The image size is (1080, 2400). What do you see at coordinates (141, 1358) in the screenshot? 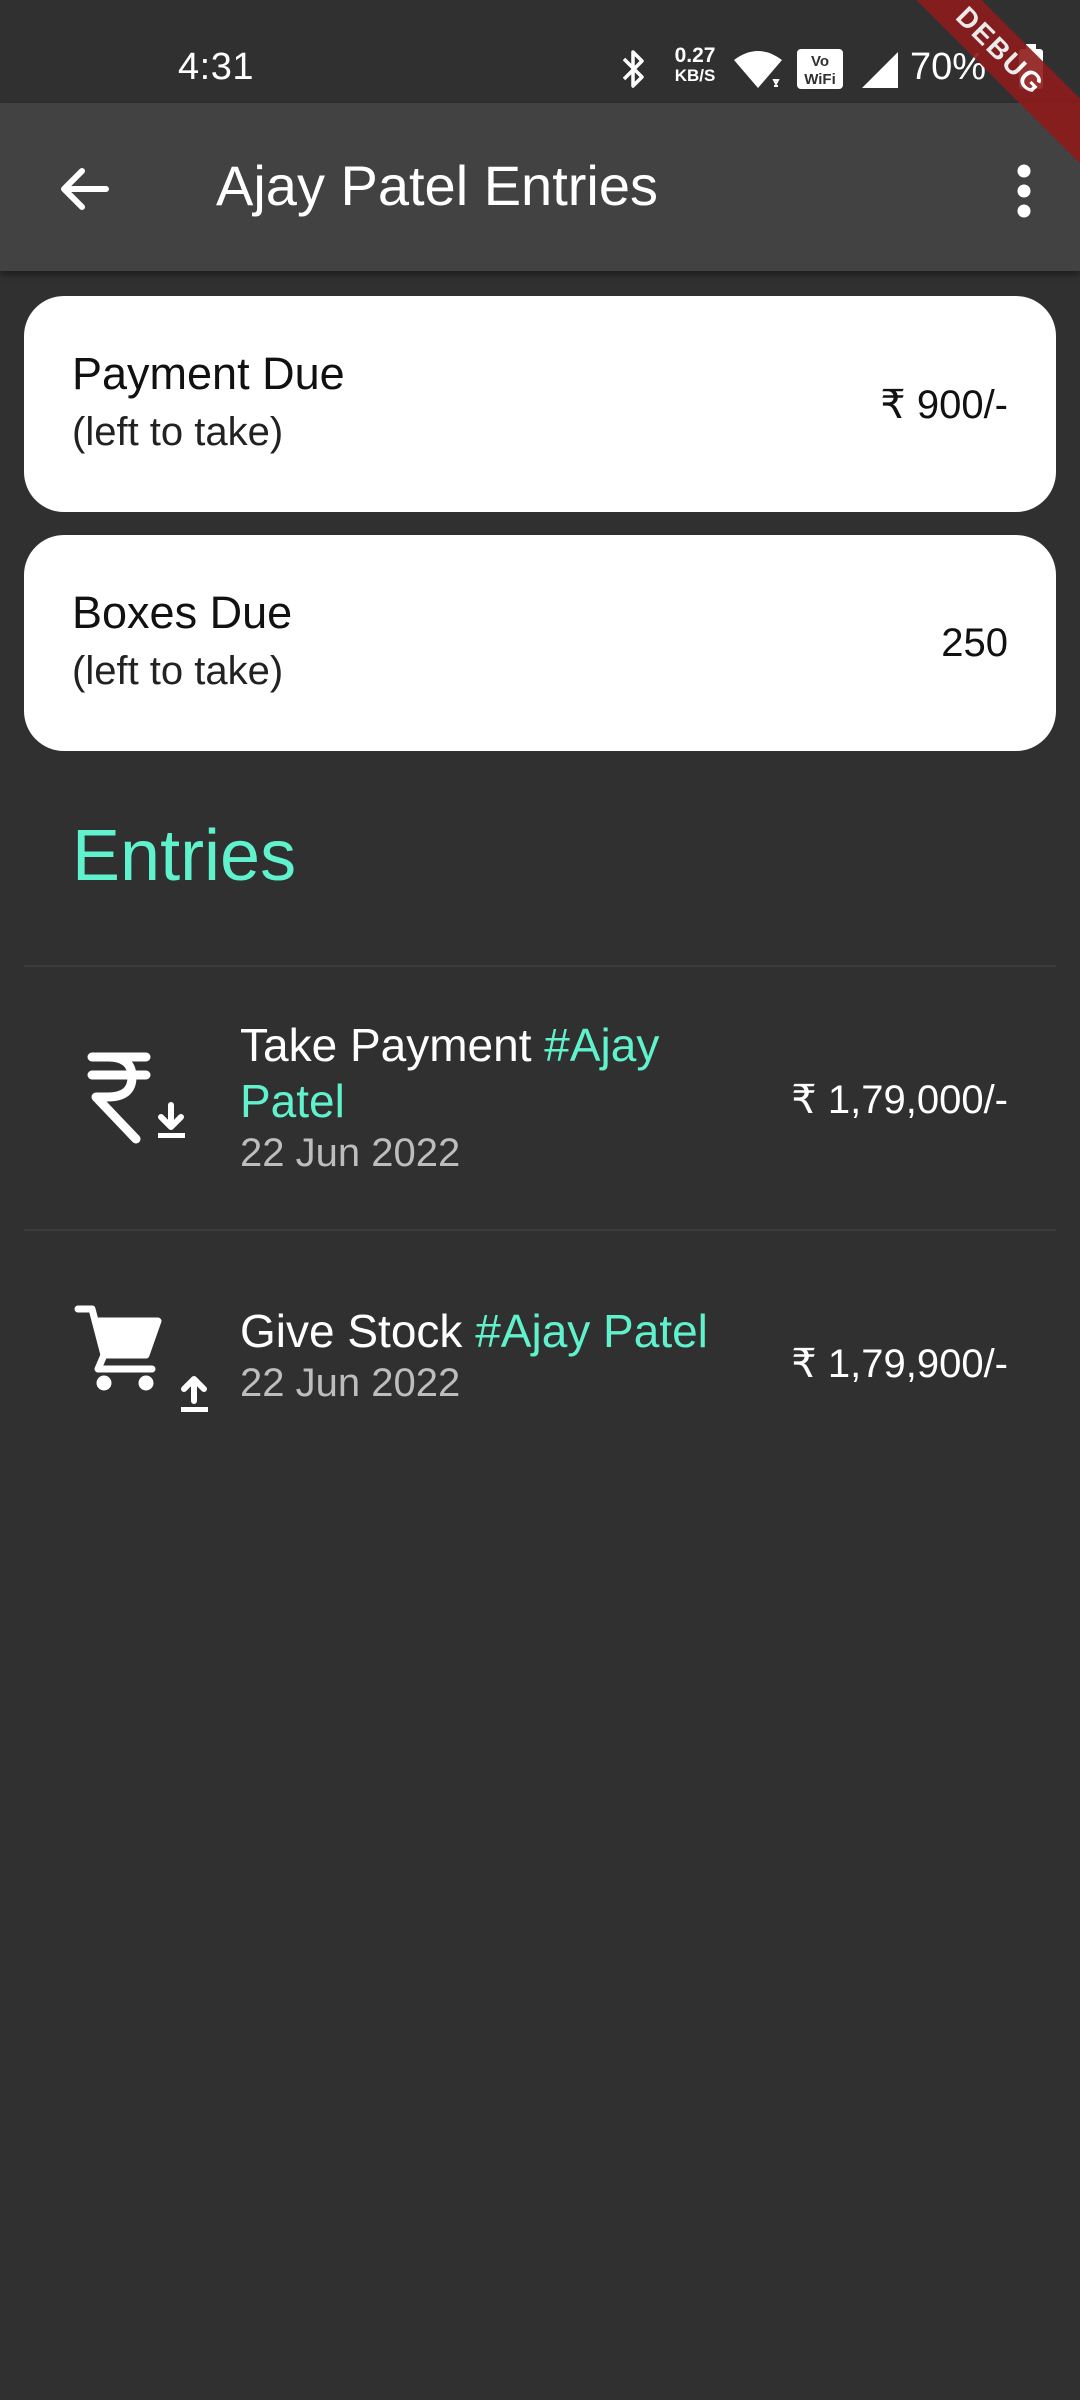
I see `cart-upload-icon` at bounding box center [141, 1358].